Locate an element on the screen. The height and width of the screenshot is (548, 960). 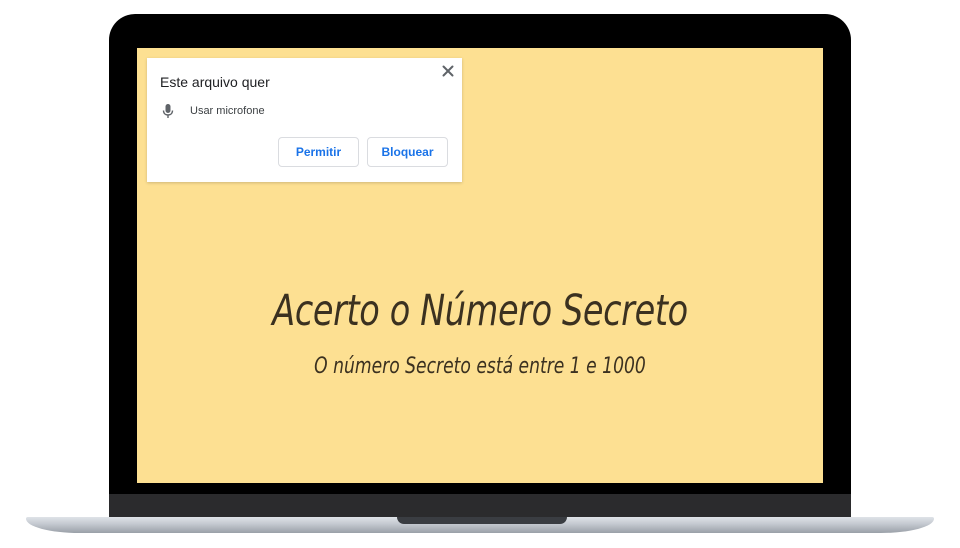
allow-button: Permitir is located at coordinates (318, 152).